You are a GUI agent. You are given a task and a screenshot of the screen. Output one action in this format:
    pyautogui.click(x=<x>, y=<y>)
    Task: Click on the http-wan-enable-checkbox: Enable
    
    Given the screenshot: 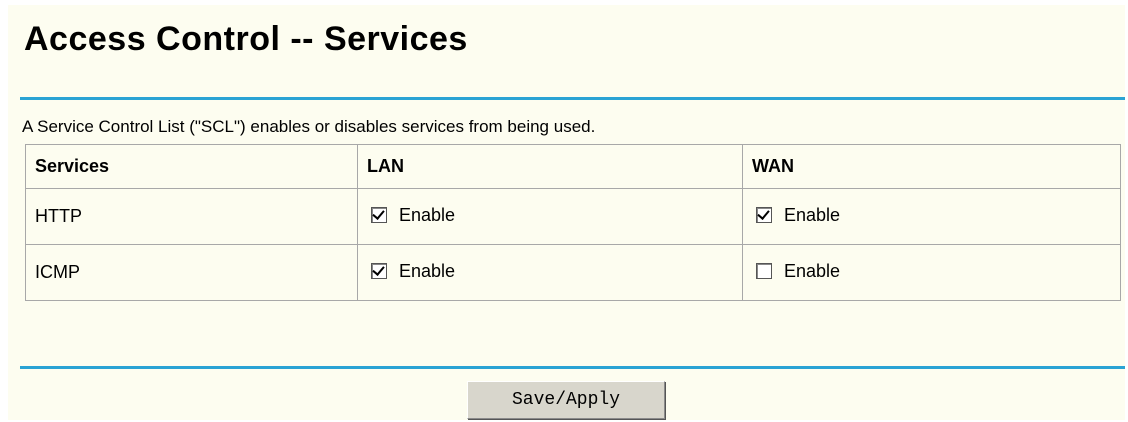 What is the action you would take?
    pyautogui.click(x=798, y=215)
    